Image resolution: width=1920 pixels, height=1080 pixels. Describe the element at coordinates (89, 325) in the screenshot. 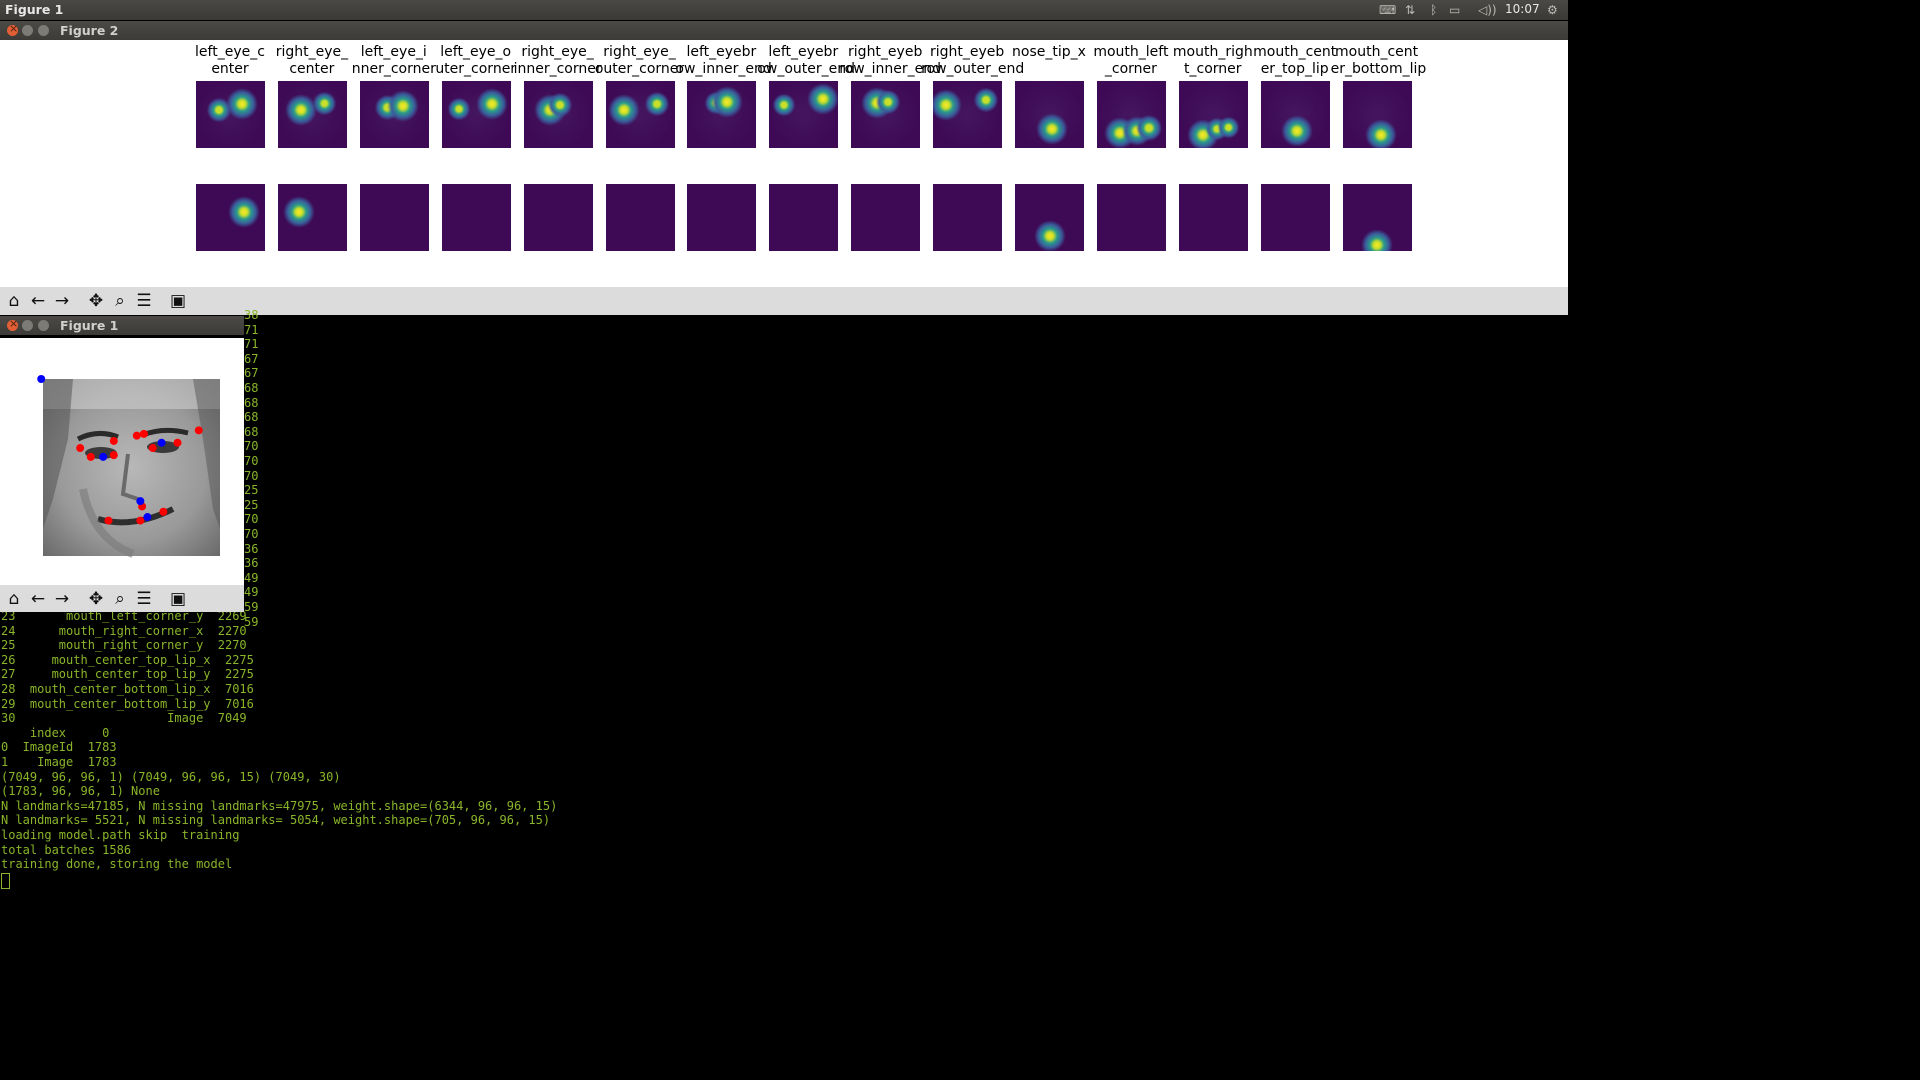

I see `window-title: Figure 1` at that location.